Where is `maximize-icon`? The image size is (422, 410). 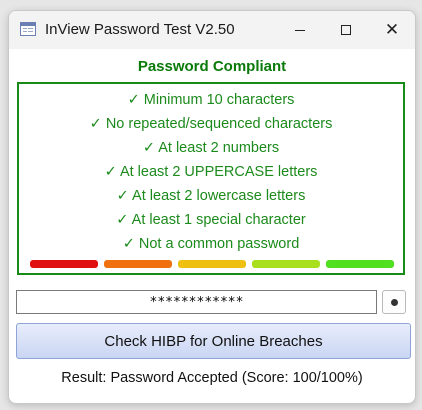 maximize-icon is located at coordinates (346, 30).